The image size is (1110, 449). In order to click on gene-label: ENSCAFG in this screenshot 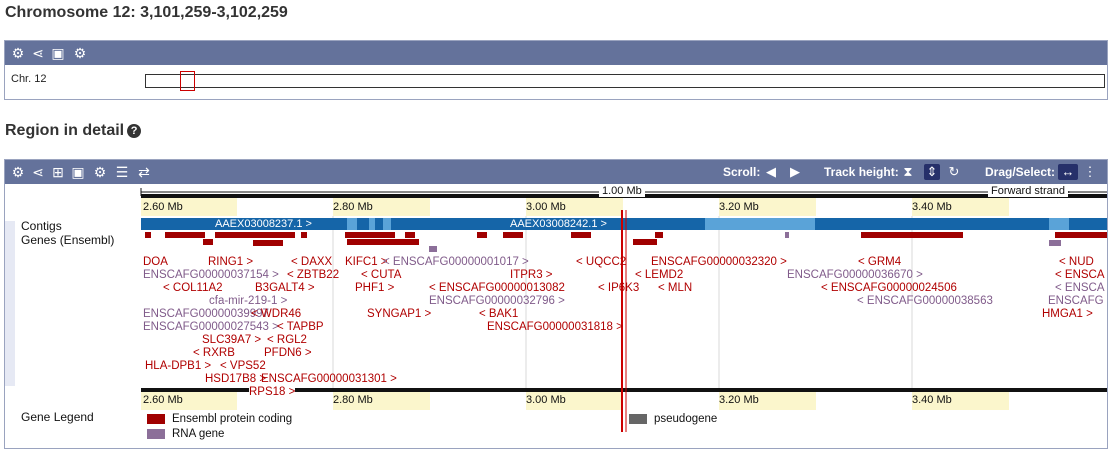, I will do `click(1076, 301)`.